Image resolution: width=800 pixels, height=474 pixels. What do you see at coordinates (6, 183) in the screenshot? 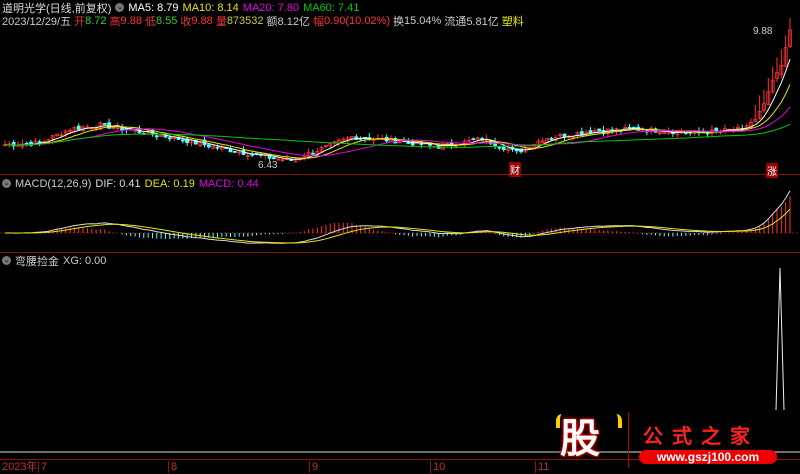
I see `macd-chevron-icon: ⌄` at bounding box center [6, 183].